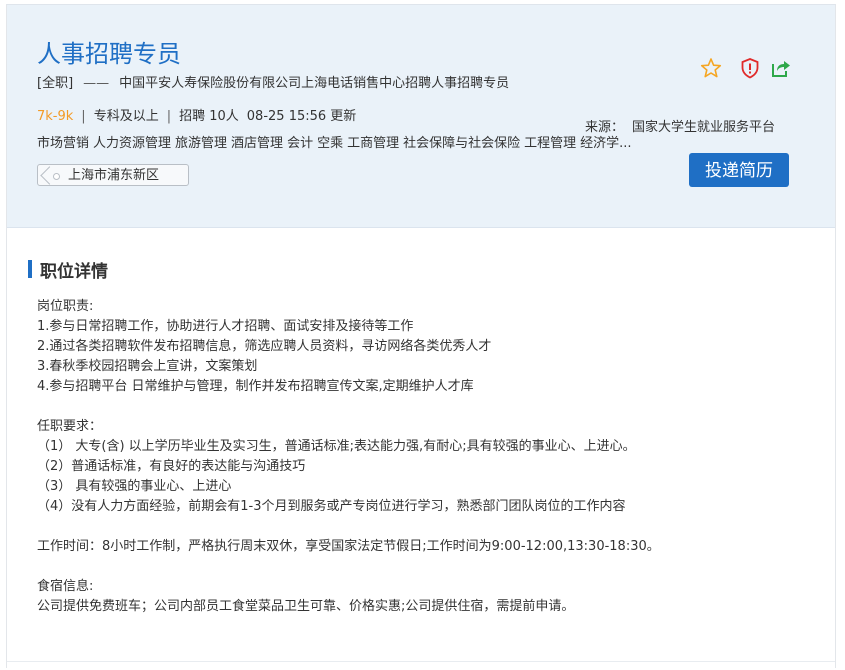 This screenshot has width=845, height=670. I want to click on job-type: [全职], so click(55, 83).